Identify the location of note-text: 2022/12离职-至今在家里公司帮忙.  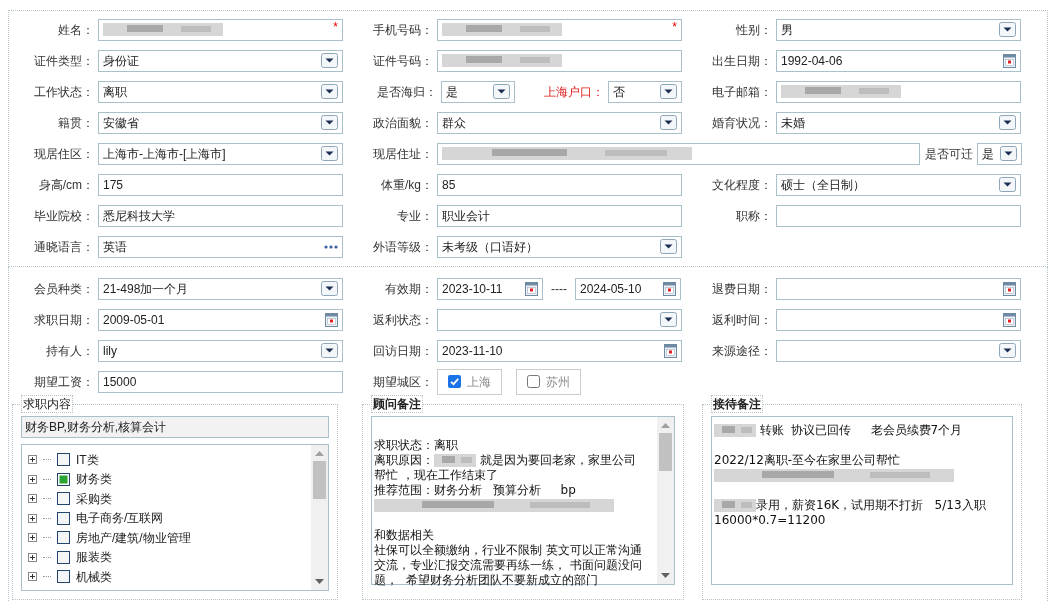
(807, 460).